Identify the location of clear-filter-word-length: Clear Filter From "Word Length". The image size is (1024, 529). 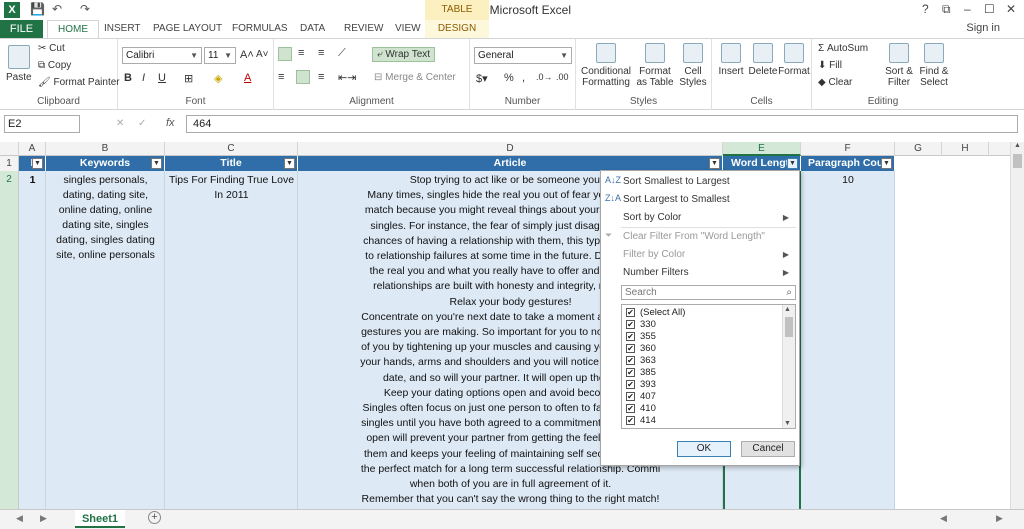
(694, 236).